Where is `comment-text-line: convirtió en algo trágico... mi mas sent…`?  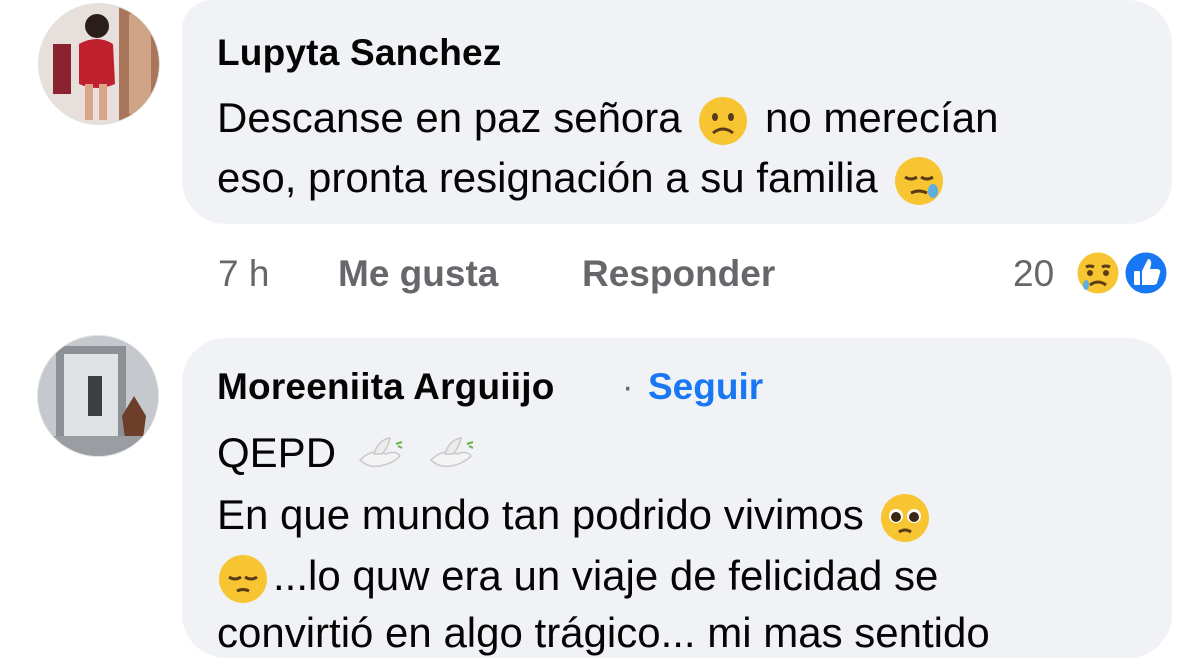
comment-text-line: convirtió en algo trágico... mi mas sent… is located at coordinates (603, 632).